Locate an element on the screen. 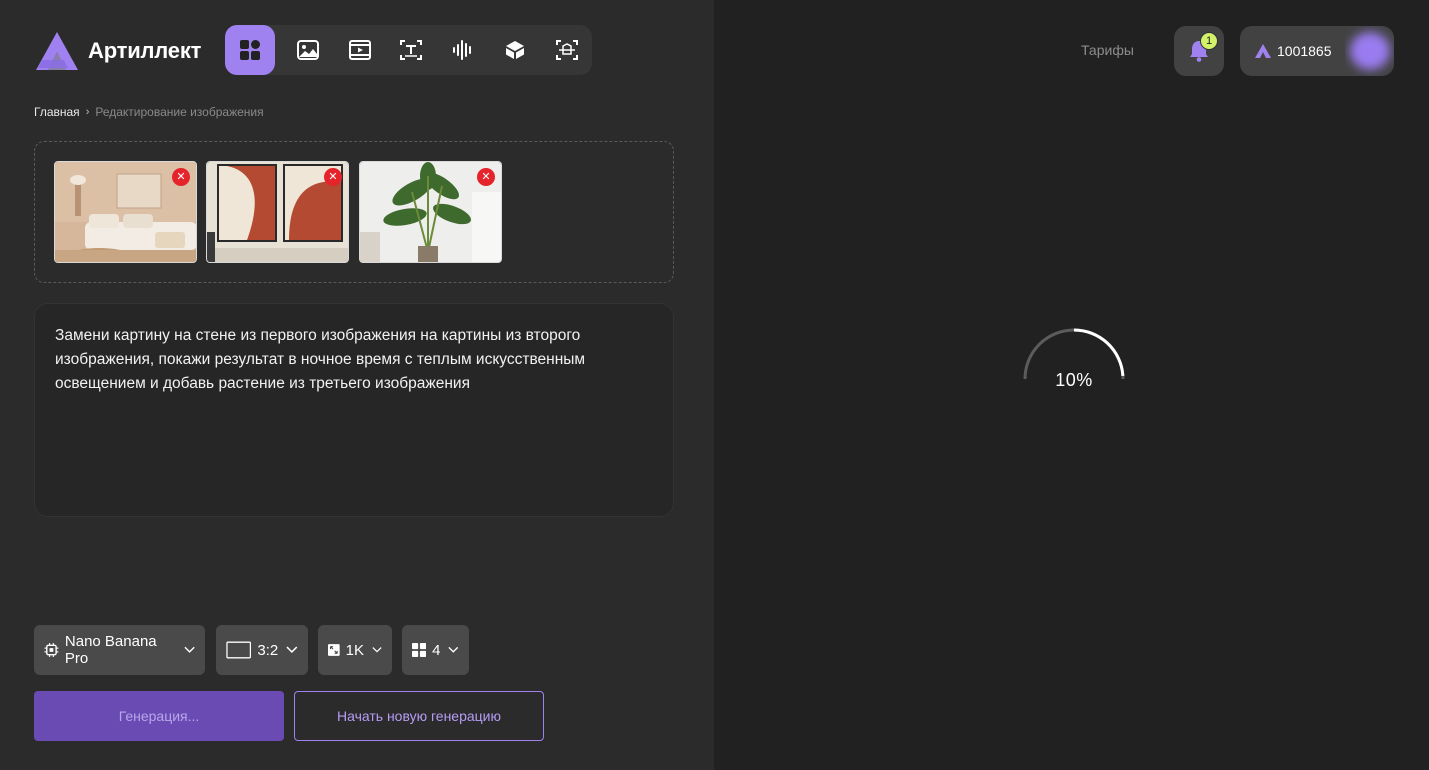 The width and height of the screenshot is (1429, 770). resolution-select: 1K is located at coordinates (355, 650).